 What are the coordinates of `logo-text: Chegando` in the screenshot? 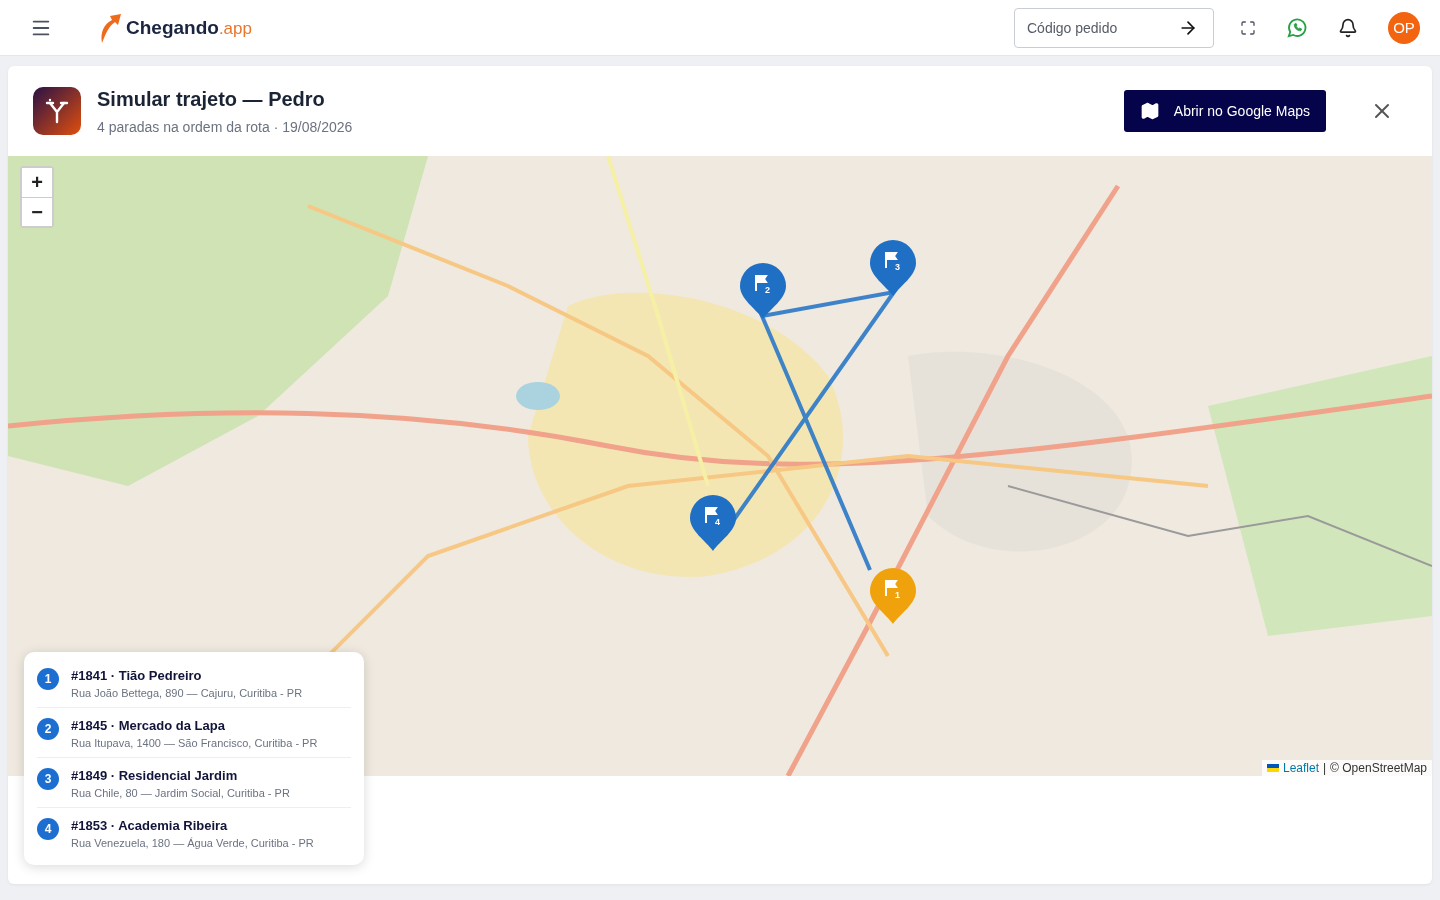 It's located at (172, 27).